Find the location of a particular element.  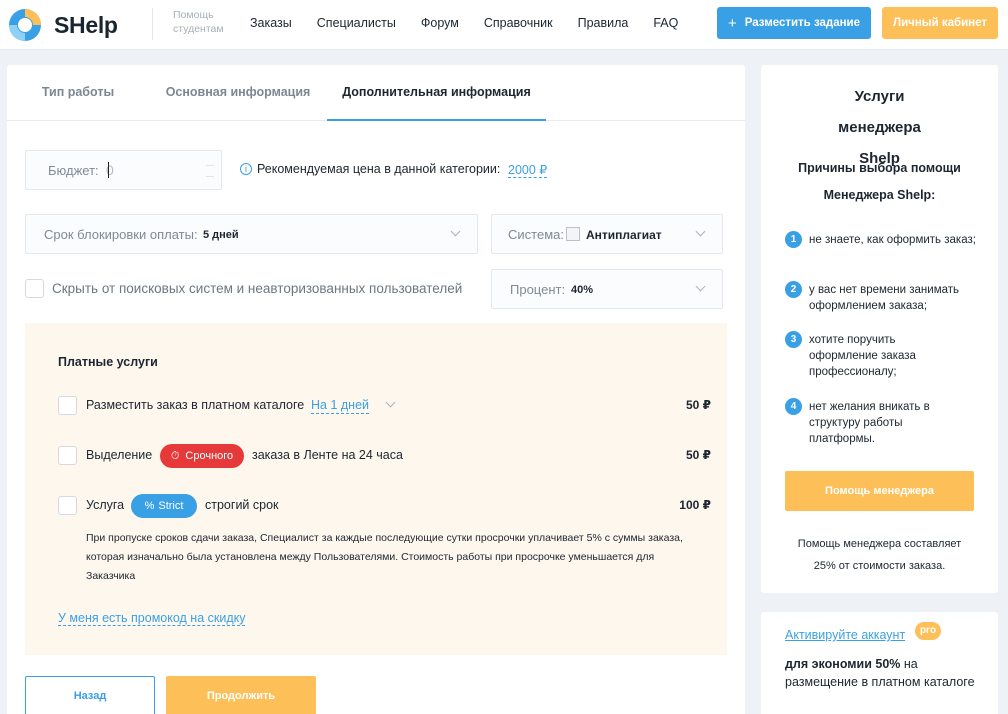

lock-period-value: 5 дней is located at coordinates (221, 235).